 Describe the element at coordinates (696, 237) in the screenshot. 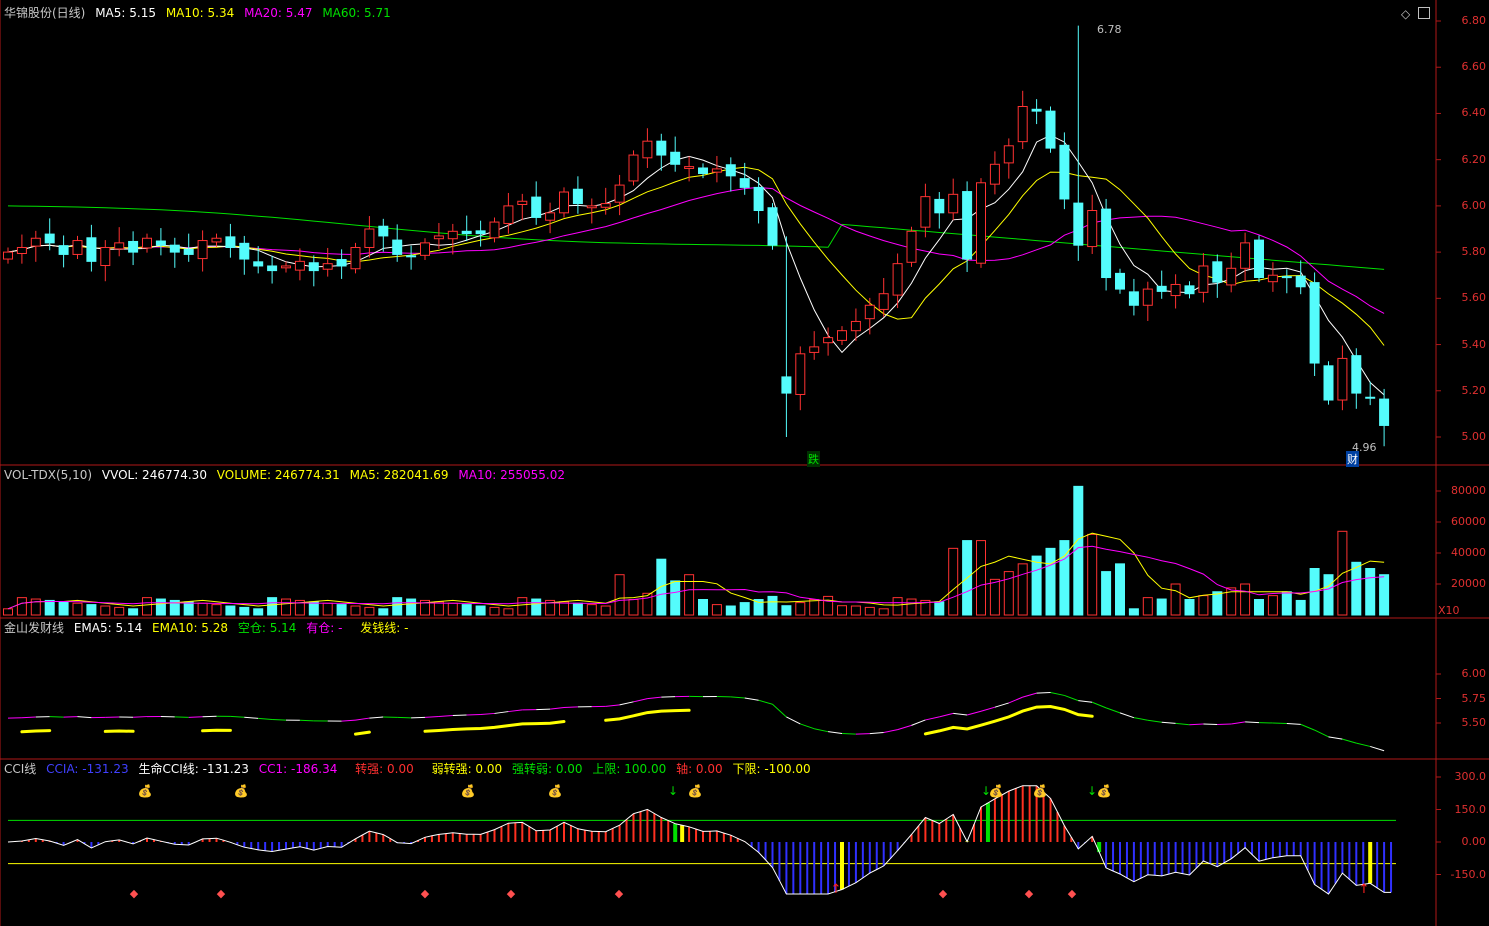

I see `ma60-line` at that location.